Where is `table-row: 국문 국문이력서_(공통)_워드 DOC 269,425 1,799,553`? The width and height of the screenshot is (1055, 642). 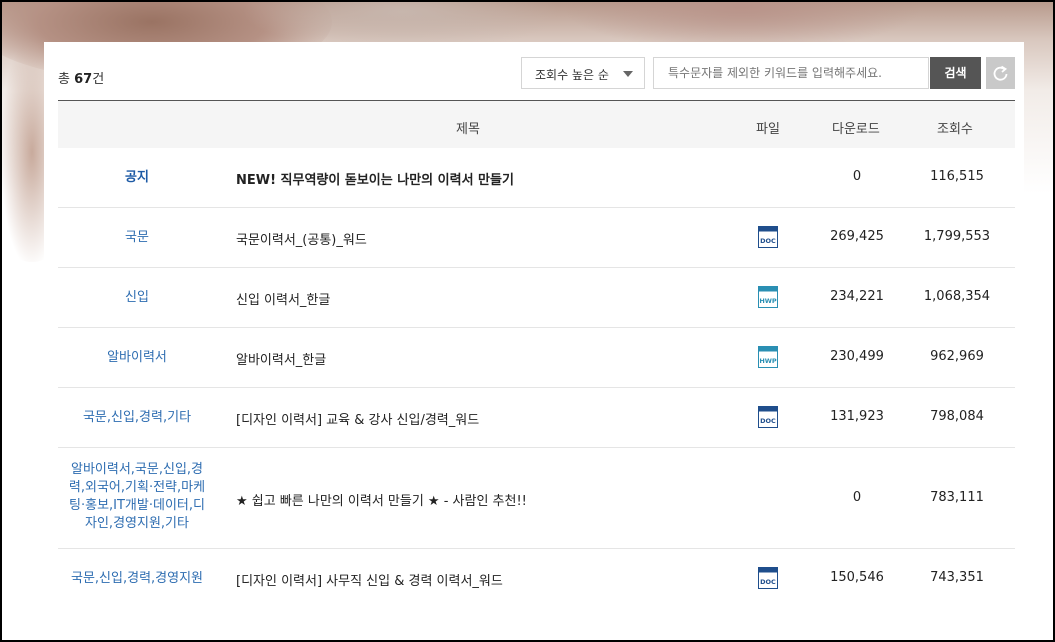 table-row: 국문 국문이력서_(공통)_워드 DOC 269,425 1,799,553 is located at coordinates (536, 238).